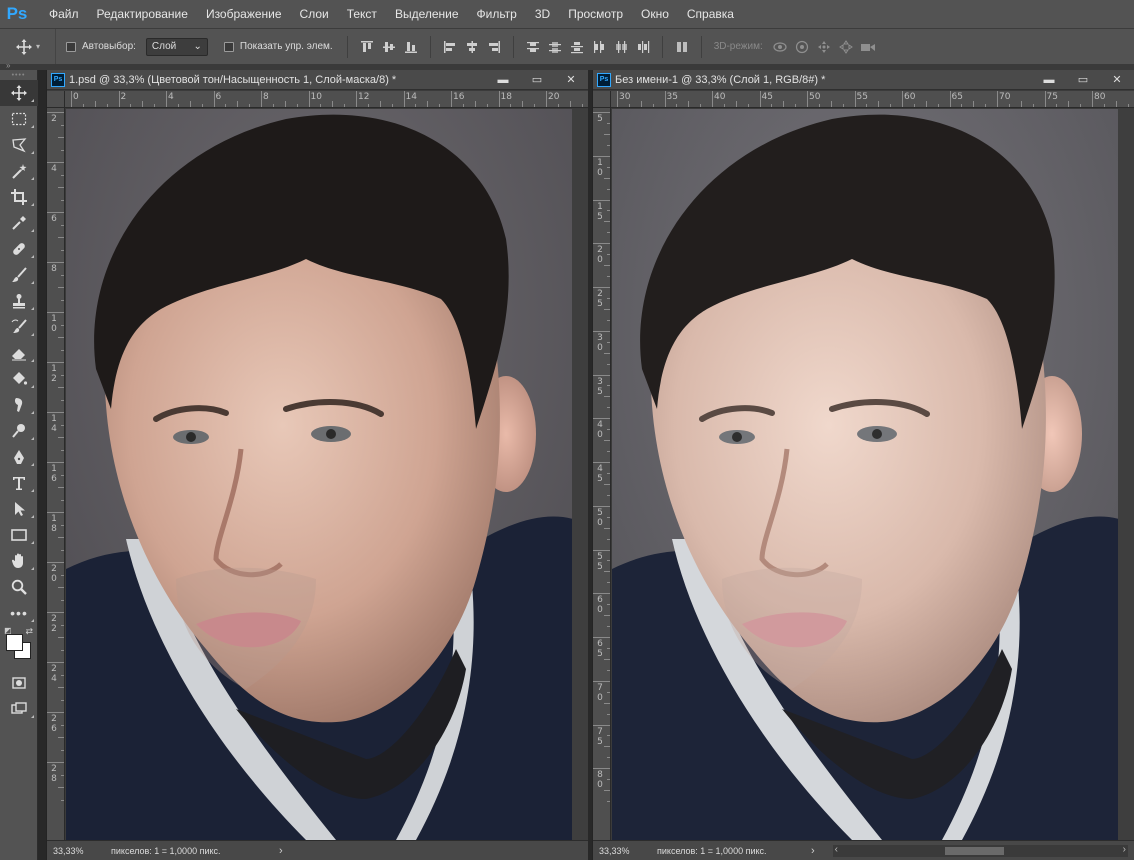  What do you see at coordinates (19, 171) in the screenshot?
I see `magic-wand-tool` at bounding box center [19, 171].